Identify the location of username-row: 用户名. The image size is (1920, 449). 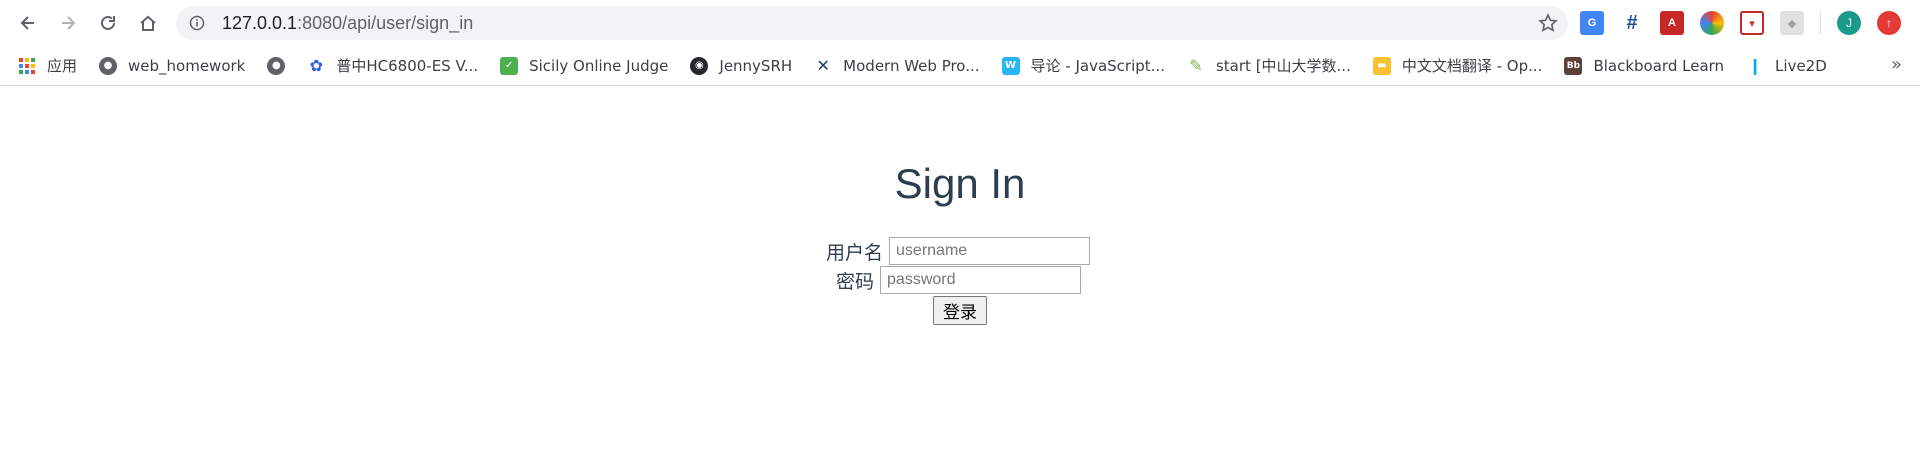
(958, 251).